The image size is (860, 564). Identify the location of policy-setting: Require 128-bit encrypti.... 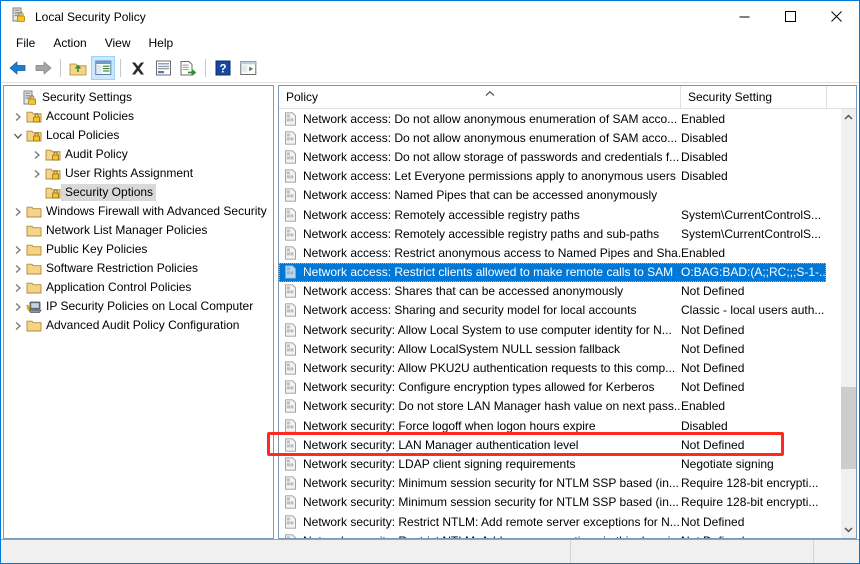
(750, 483).